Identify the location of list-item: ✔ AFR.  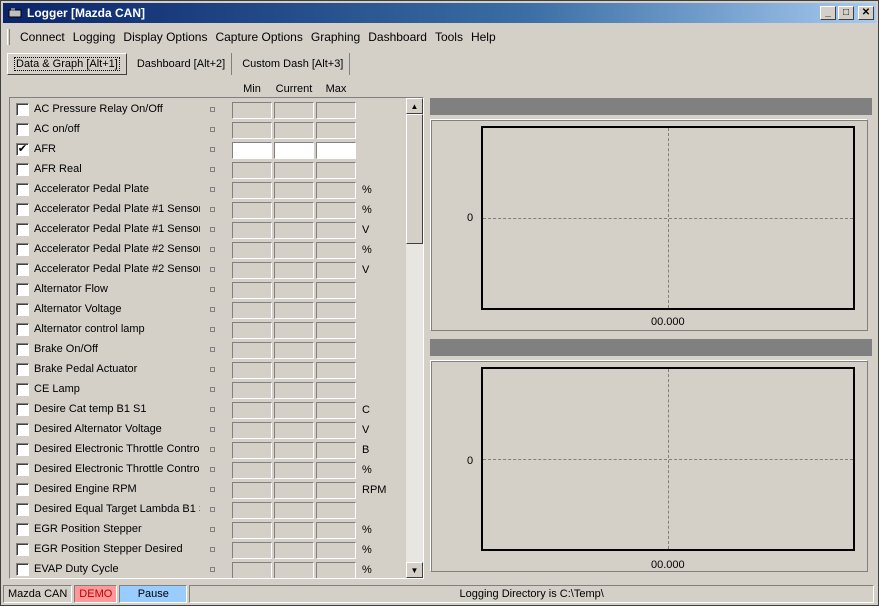
(207, 149).